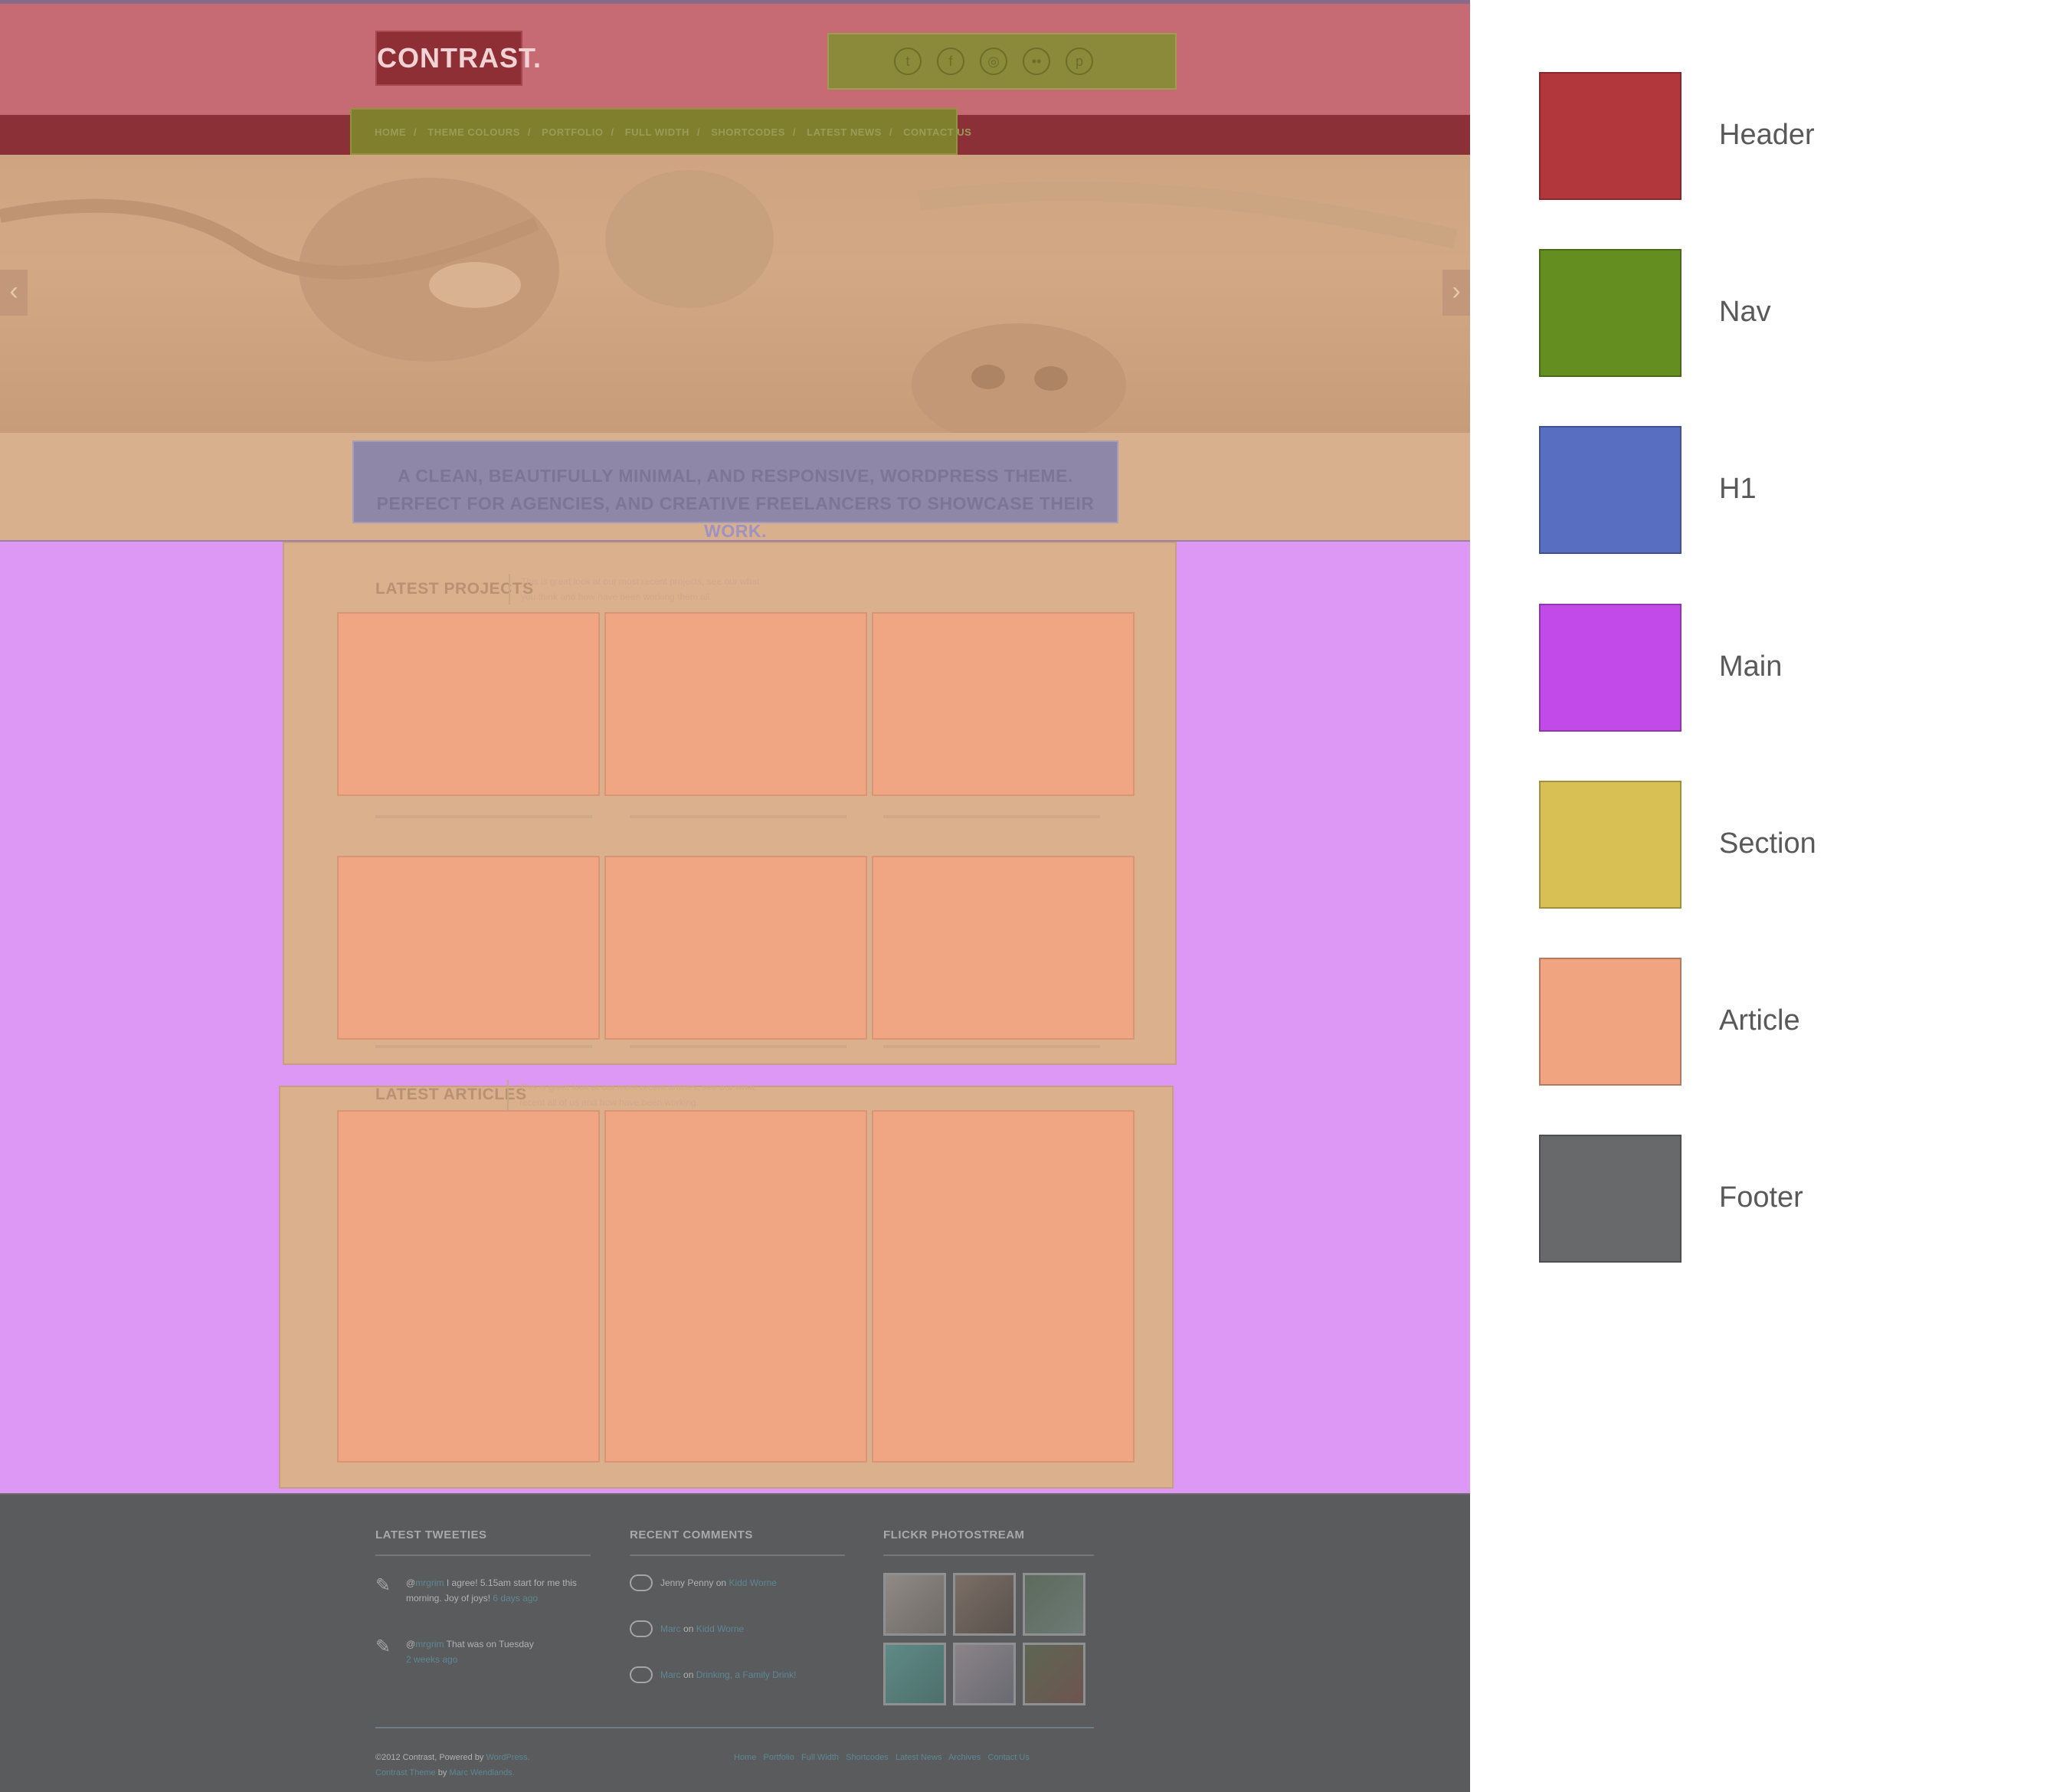 Image resolution: width=2063 pixels, height=1792 pixels. What do you see at coordinates (734, 1728) in the screenshot?
I see `footer-divider` at bounding box center [734, 1728].